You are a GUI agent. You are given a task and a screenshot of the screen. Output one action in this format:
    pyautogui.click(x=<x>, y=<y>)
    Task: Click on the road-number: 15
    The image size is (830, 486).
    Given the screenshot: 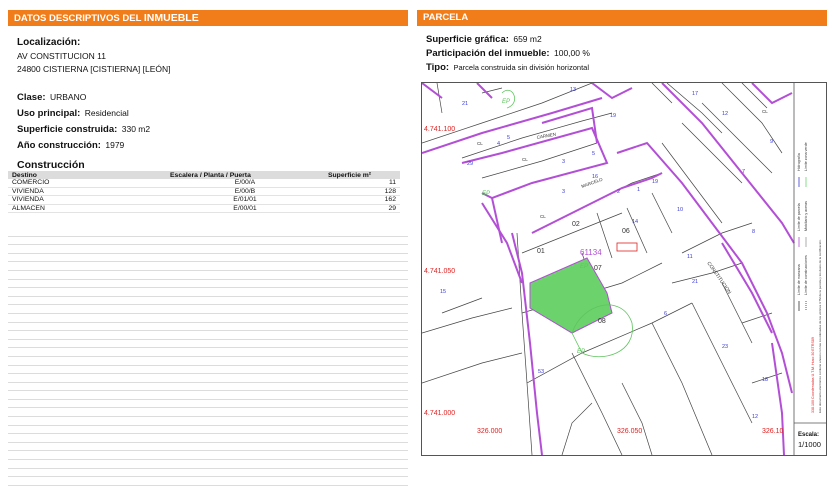 What is the action you would take?
    pyautogui.click(x=443, y=292)
    